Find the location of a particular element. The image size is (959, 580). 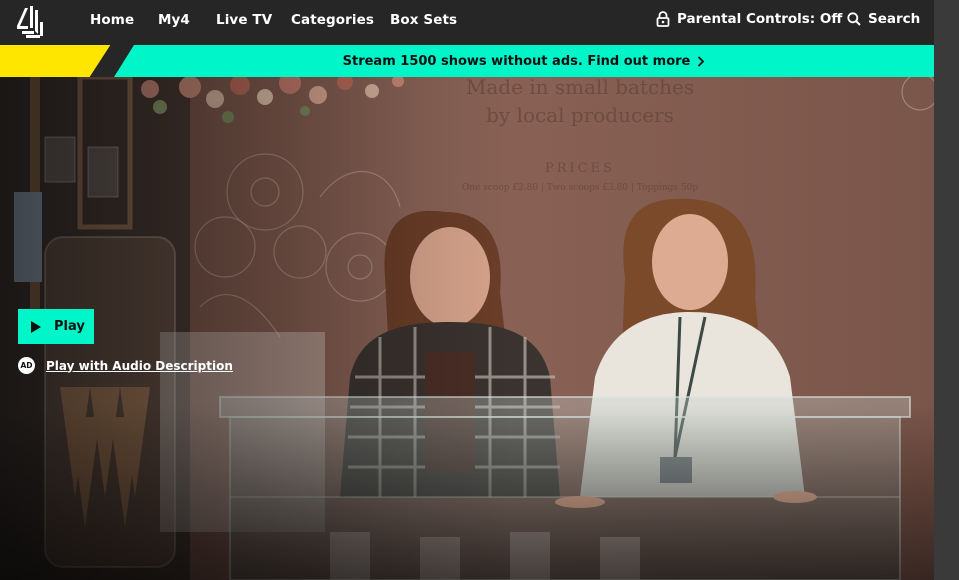

parental-controls-button: Parental Controls: Off is located at coordinates (749, 19).